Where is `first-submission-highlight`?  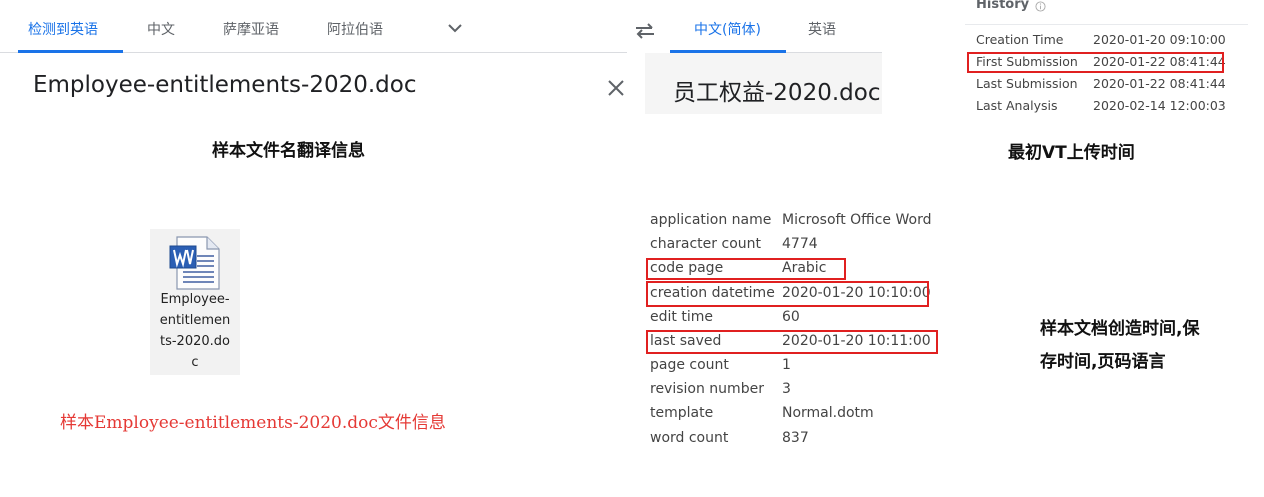
first-submission-highlight is located at coordinates (1095, 62).